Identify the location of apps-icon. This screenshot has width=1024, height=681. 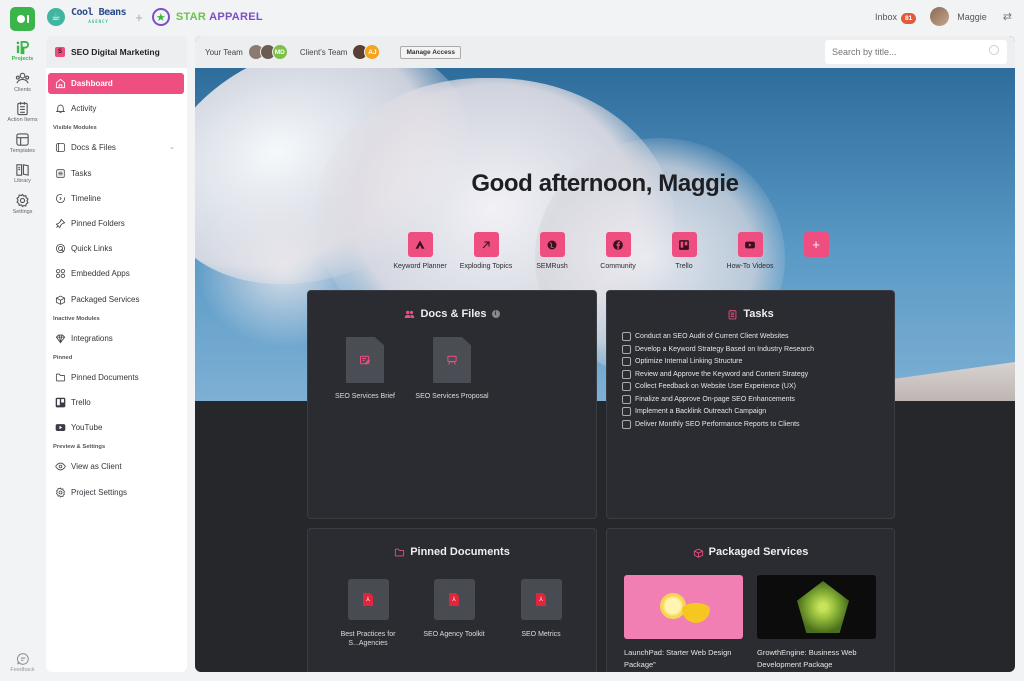
(60, 274).